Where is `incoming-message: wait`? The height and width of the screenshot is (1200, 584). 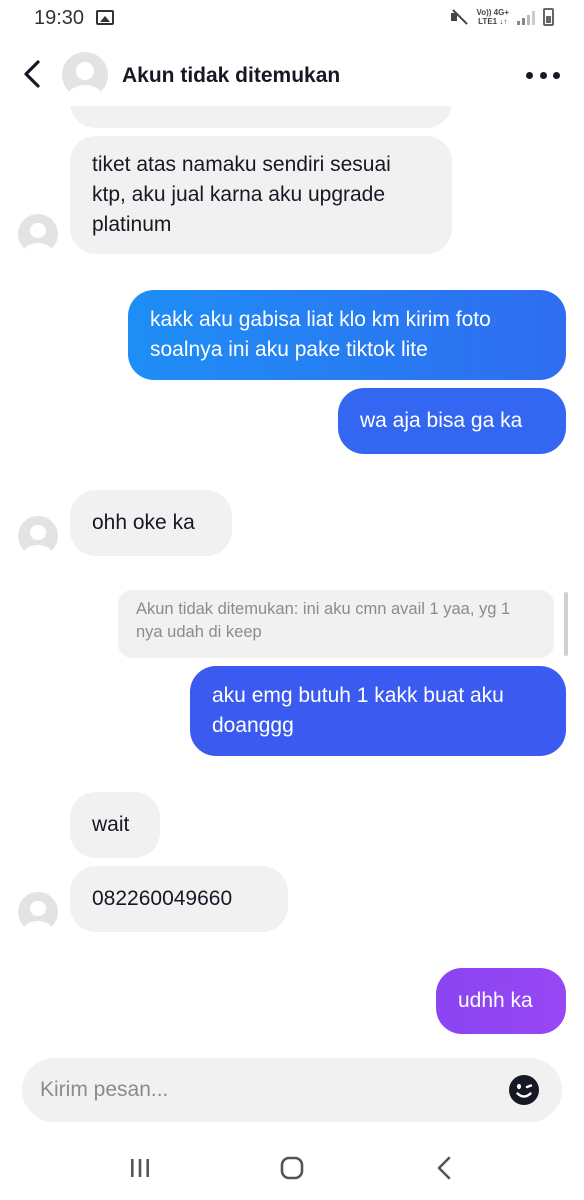 incoming-message: wait is located at coordinates (115, 825).